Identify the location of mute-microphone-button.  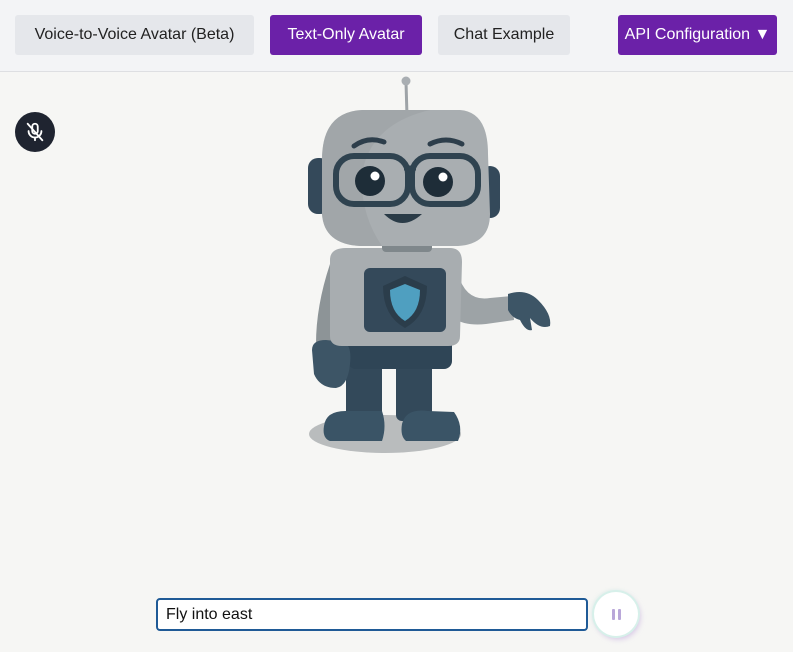
(35, 132).